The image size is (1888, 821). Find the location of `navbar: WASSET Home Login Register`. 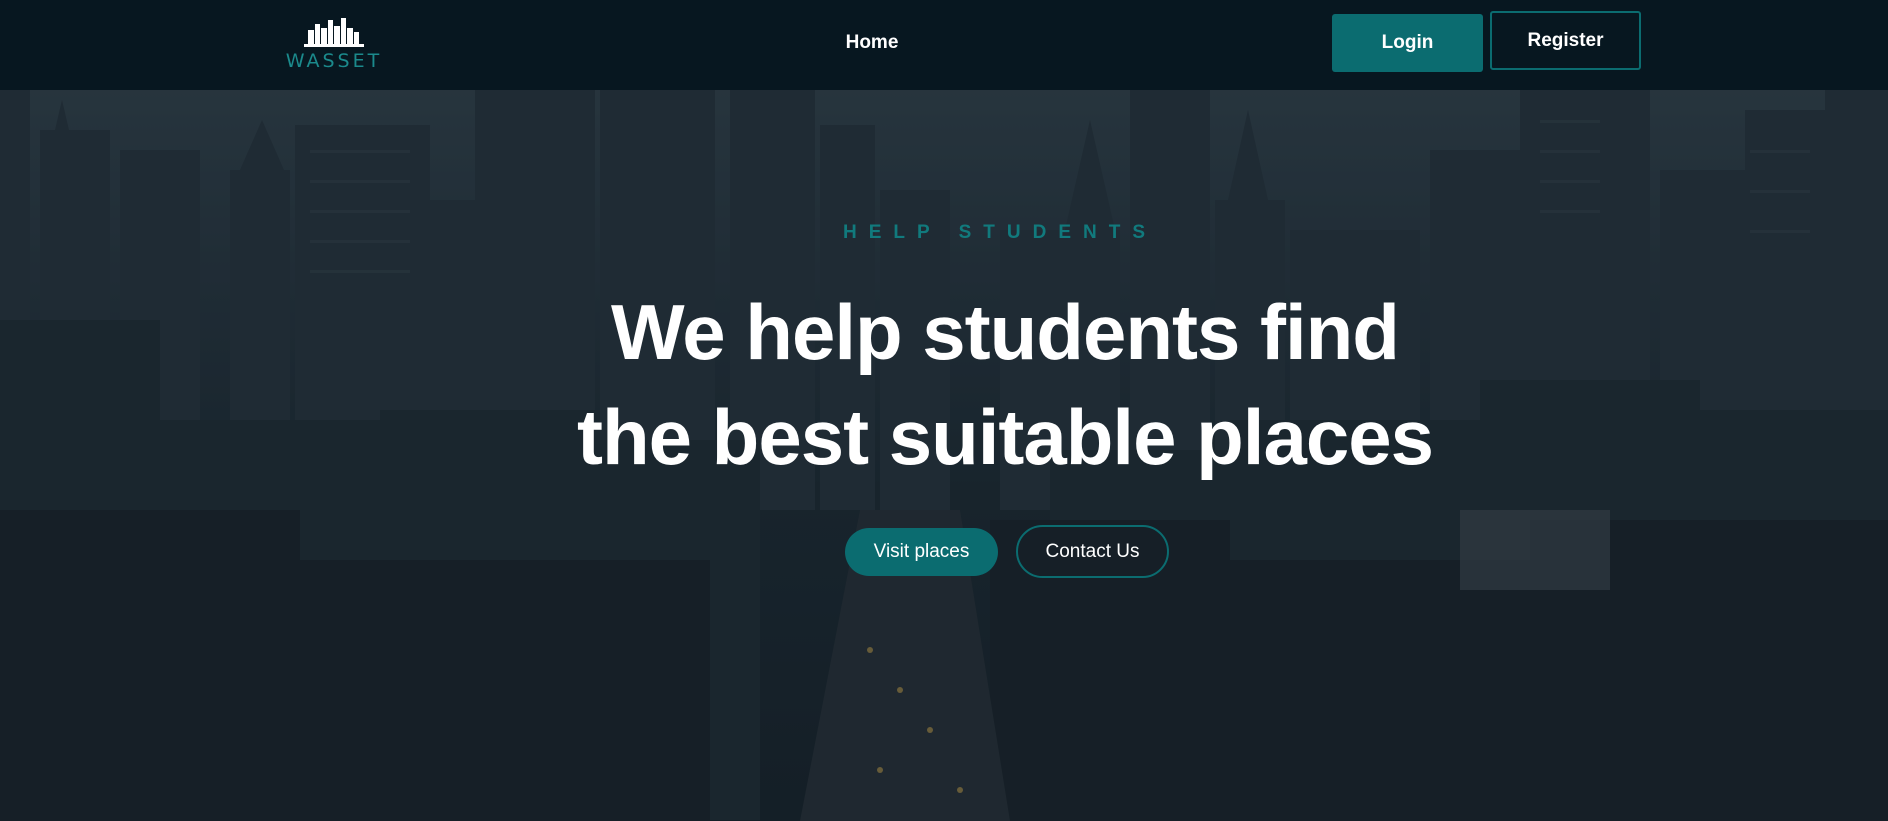

navbar: WASSET Home Login Register is located at coordinates (944, 45).